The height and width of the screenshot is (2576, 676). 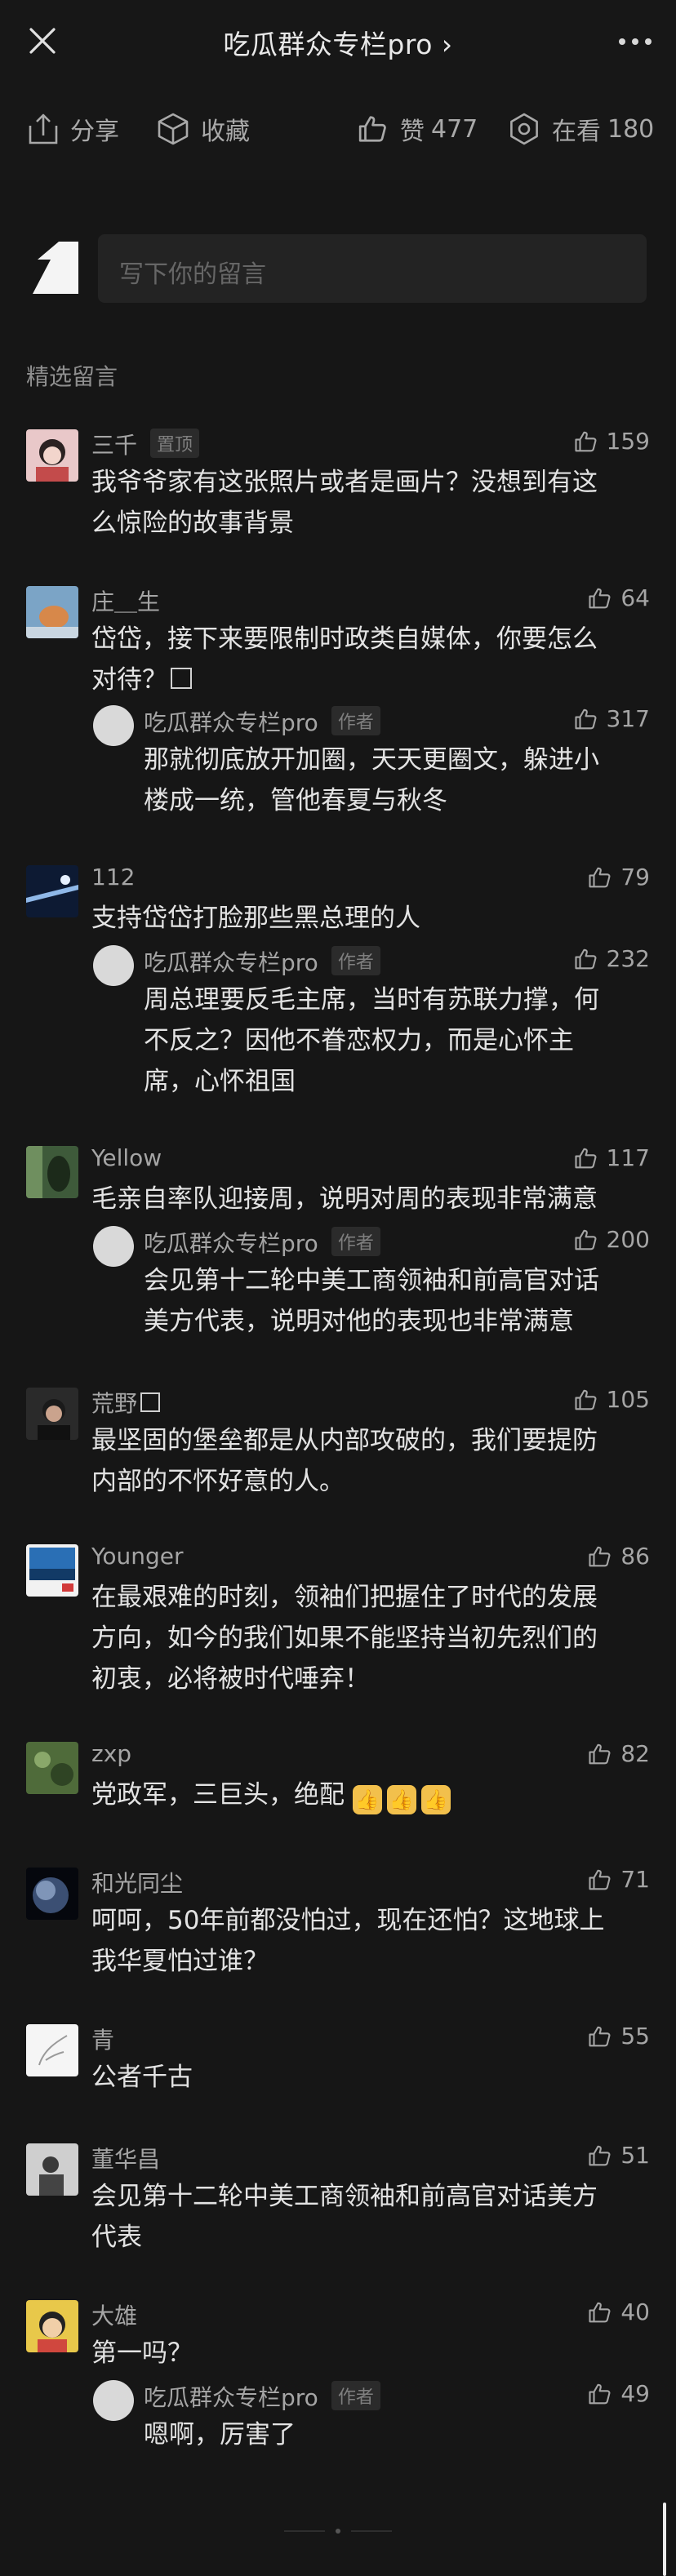 What do you see at coordinates (145, 444) in the screenshot?
I see `comment-author: 三千 置顶` at bounding box center [145, 444].